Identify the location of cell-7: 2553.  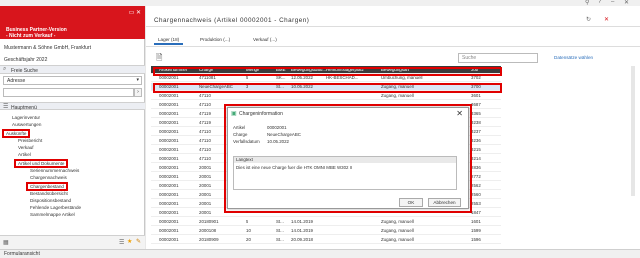
(476, 203).